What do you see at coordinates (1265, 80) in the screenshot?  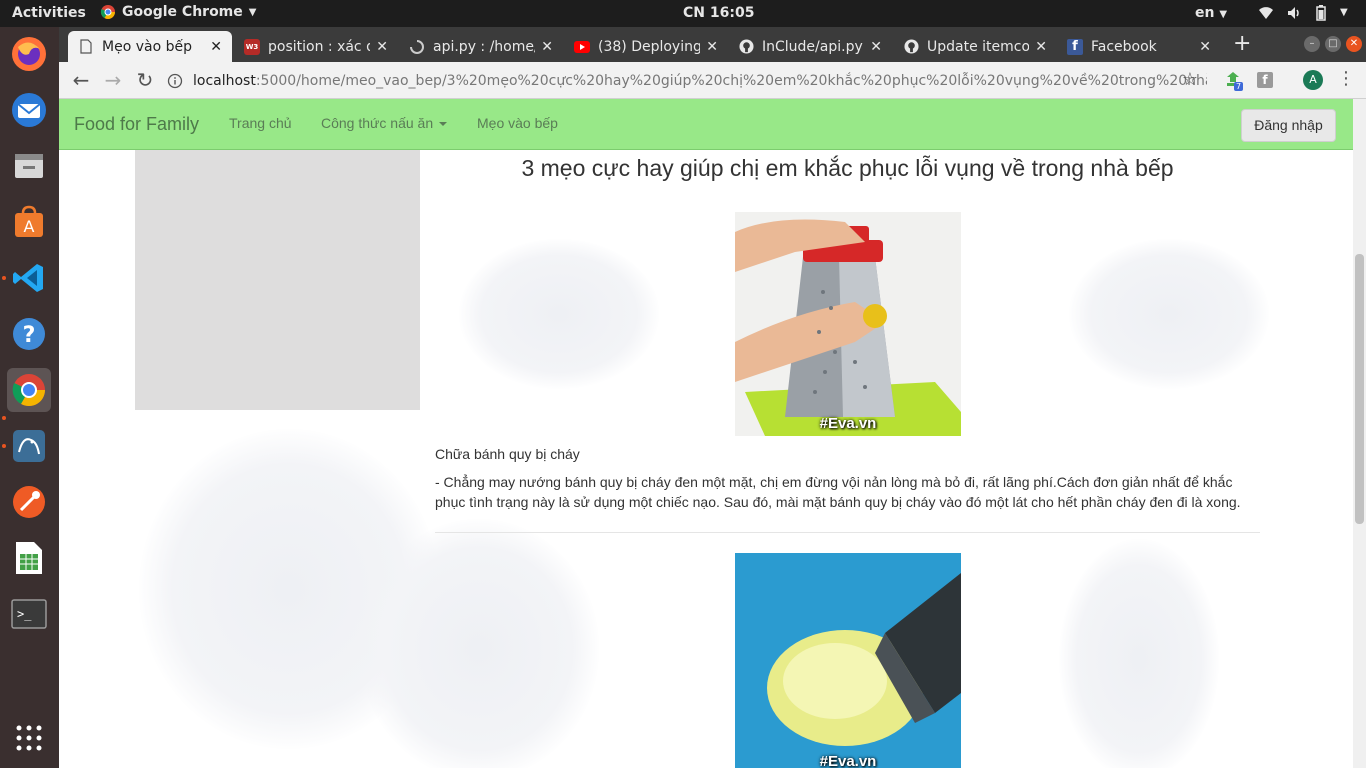 I see `facebook-extension-icon: f` at bounding box center [1265, 80].